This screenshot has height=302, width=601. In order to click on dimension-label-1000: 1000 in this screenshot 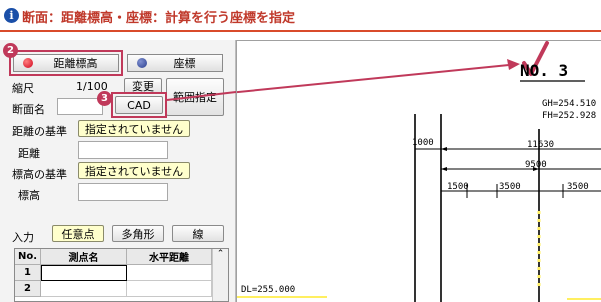, I will do `click(423, 143)`.